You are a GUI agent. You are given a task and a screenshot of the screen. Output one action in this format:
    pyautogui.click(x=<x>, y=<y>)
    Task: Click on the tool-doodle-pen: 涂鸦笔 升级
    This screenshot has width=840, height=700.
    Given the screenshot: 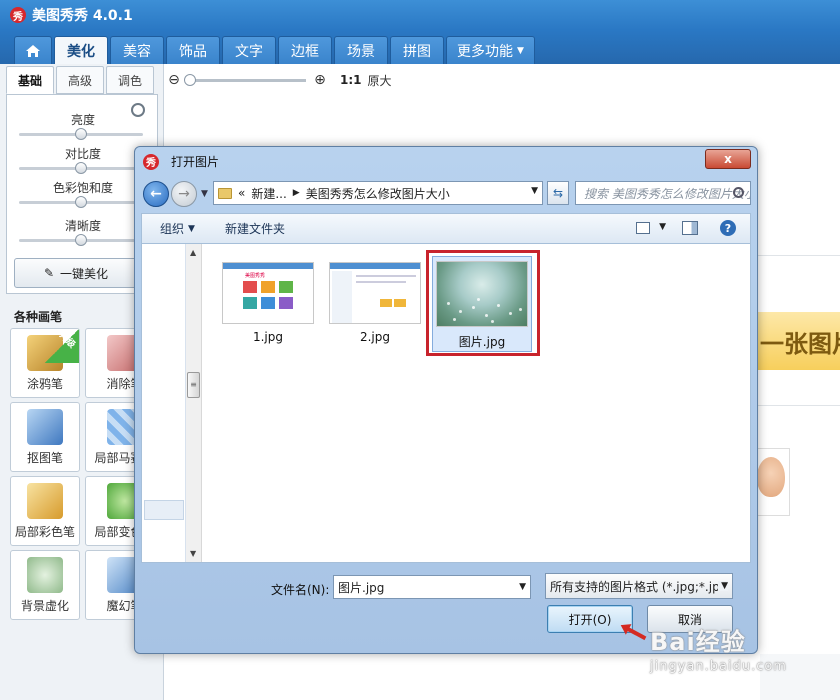 What is the action you would take?
    pyautogui.click(x=45, y=363)
    